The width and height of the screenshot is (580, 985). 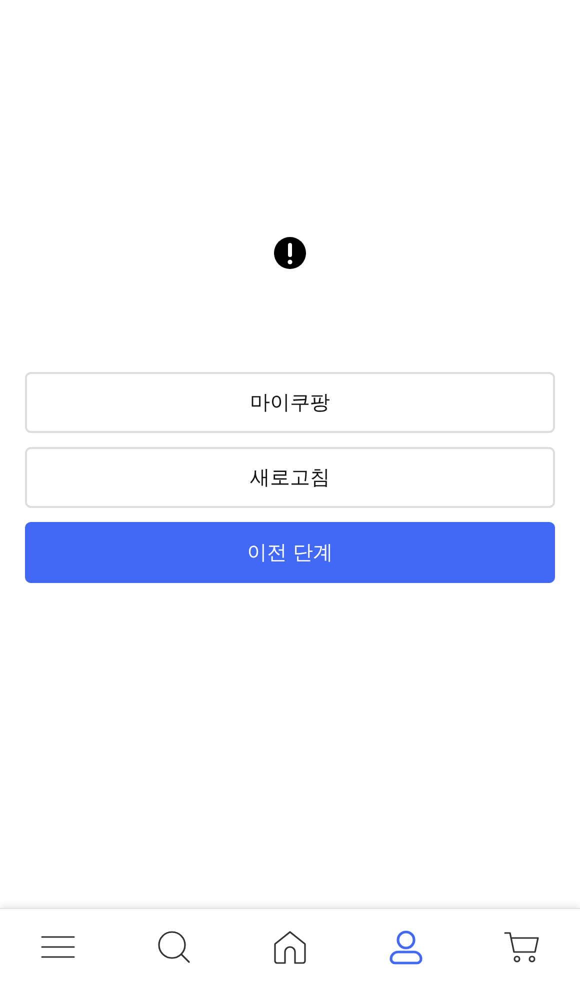 I want to click on cart-icon, so click(x=522, y=947).